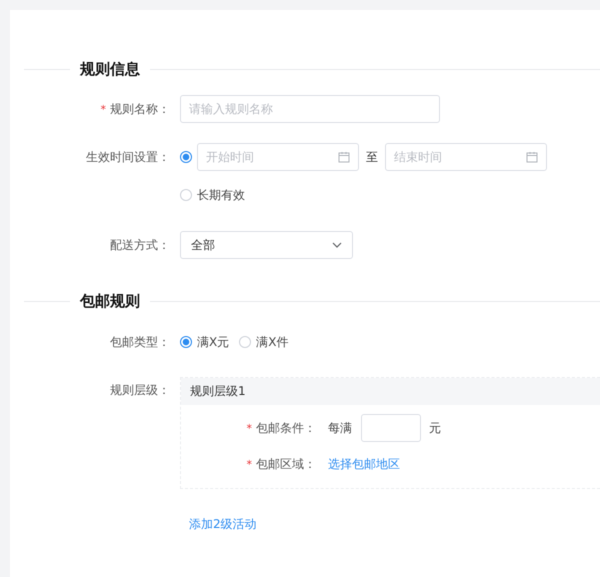 The height and width of the screenshot is (577, 600). I want to click on field-label: 配送方式：, so click(140, 245).